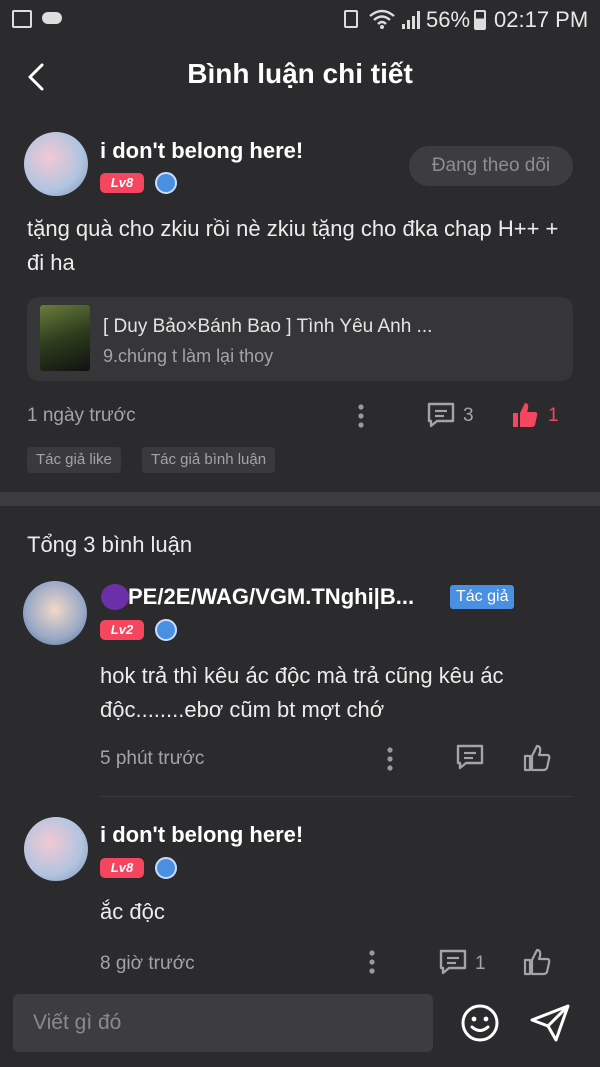 This screenshot has height=1067, width=600. Describe the element at coordinates (300, 499) in the screenshot. I see `section-divider` at that location.